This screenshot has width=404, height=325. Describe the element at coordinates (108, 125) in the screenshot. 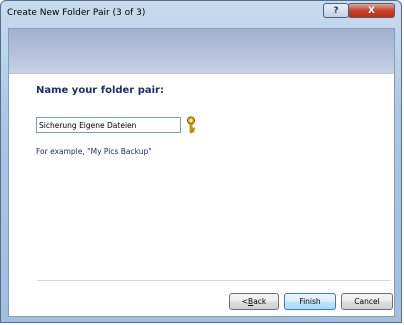

I see `folder-pair-name-input` at that location.